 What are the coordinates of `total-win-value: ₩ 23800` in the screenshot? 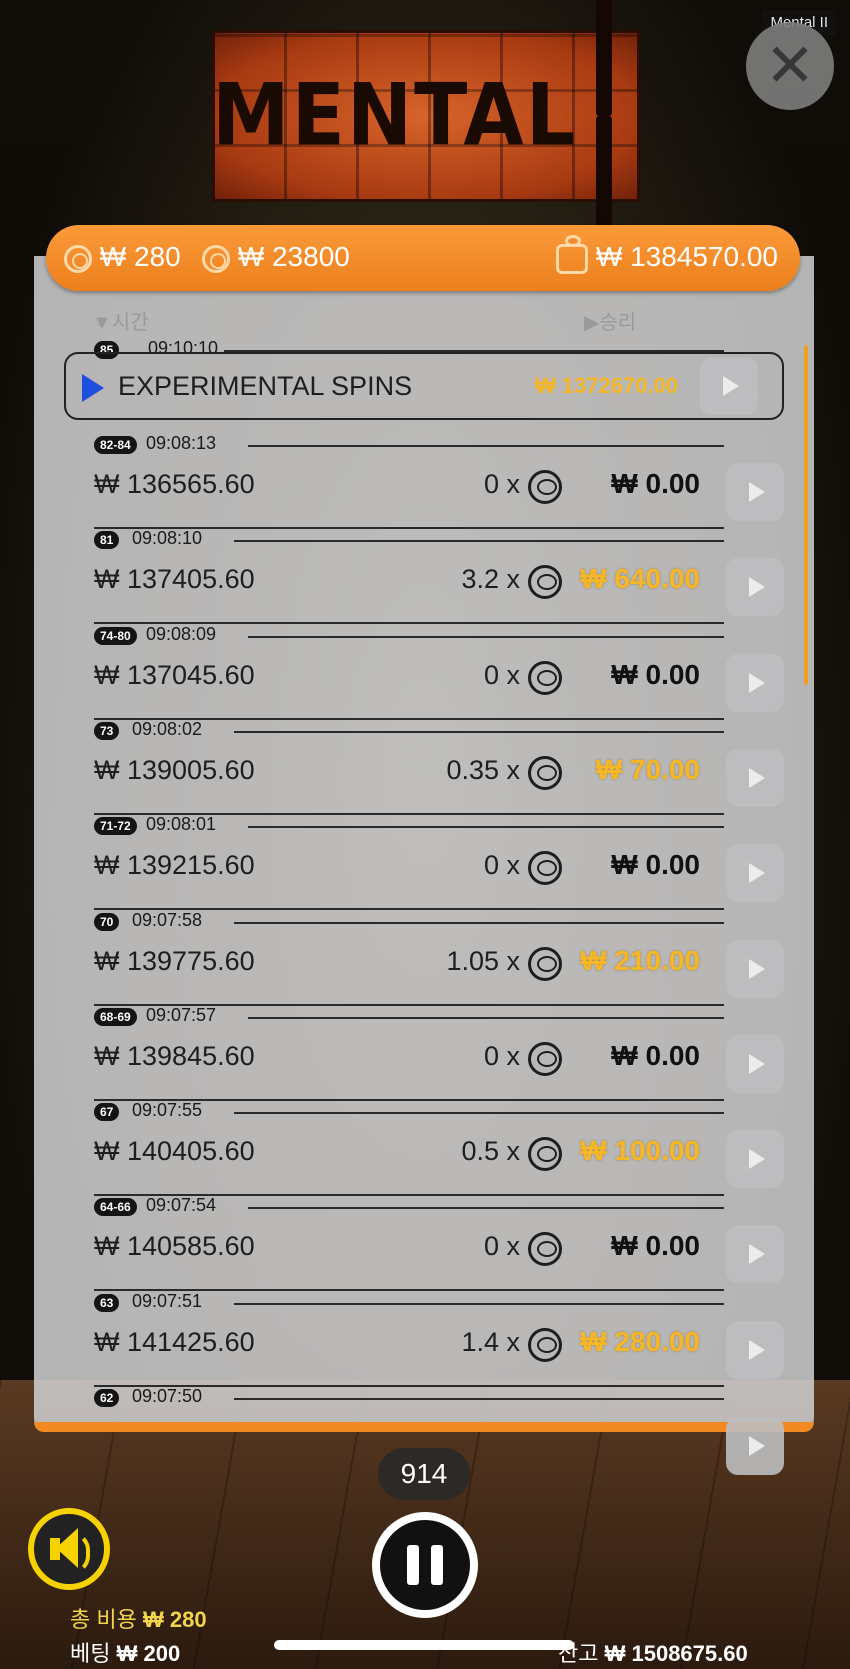 It's located at (293, 256).